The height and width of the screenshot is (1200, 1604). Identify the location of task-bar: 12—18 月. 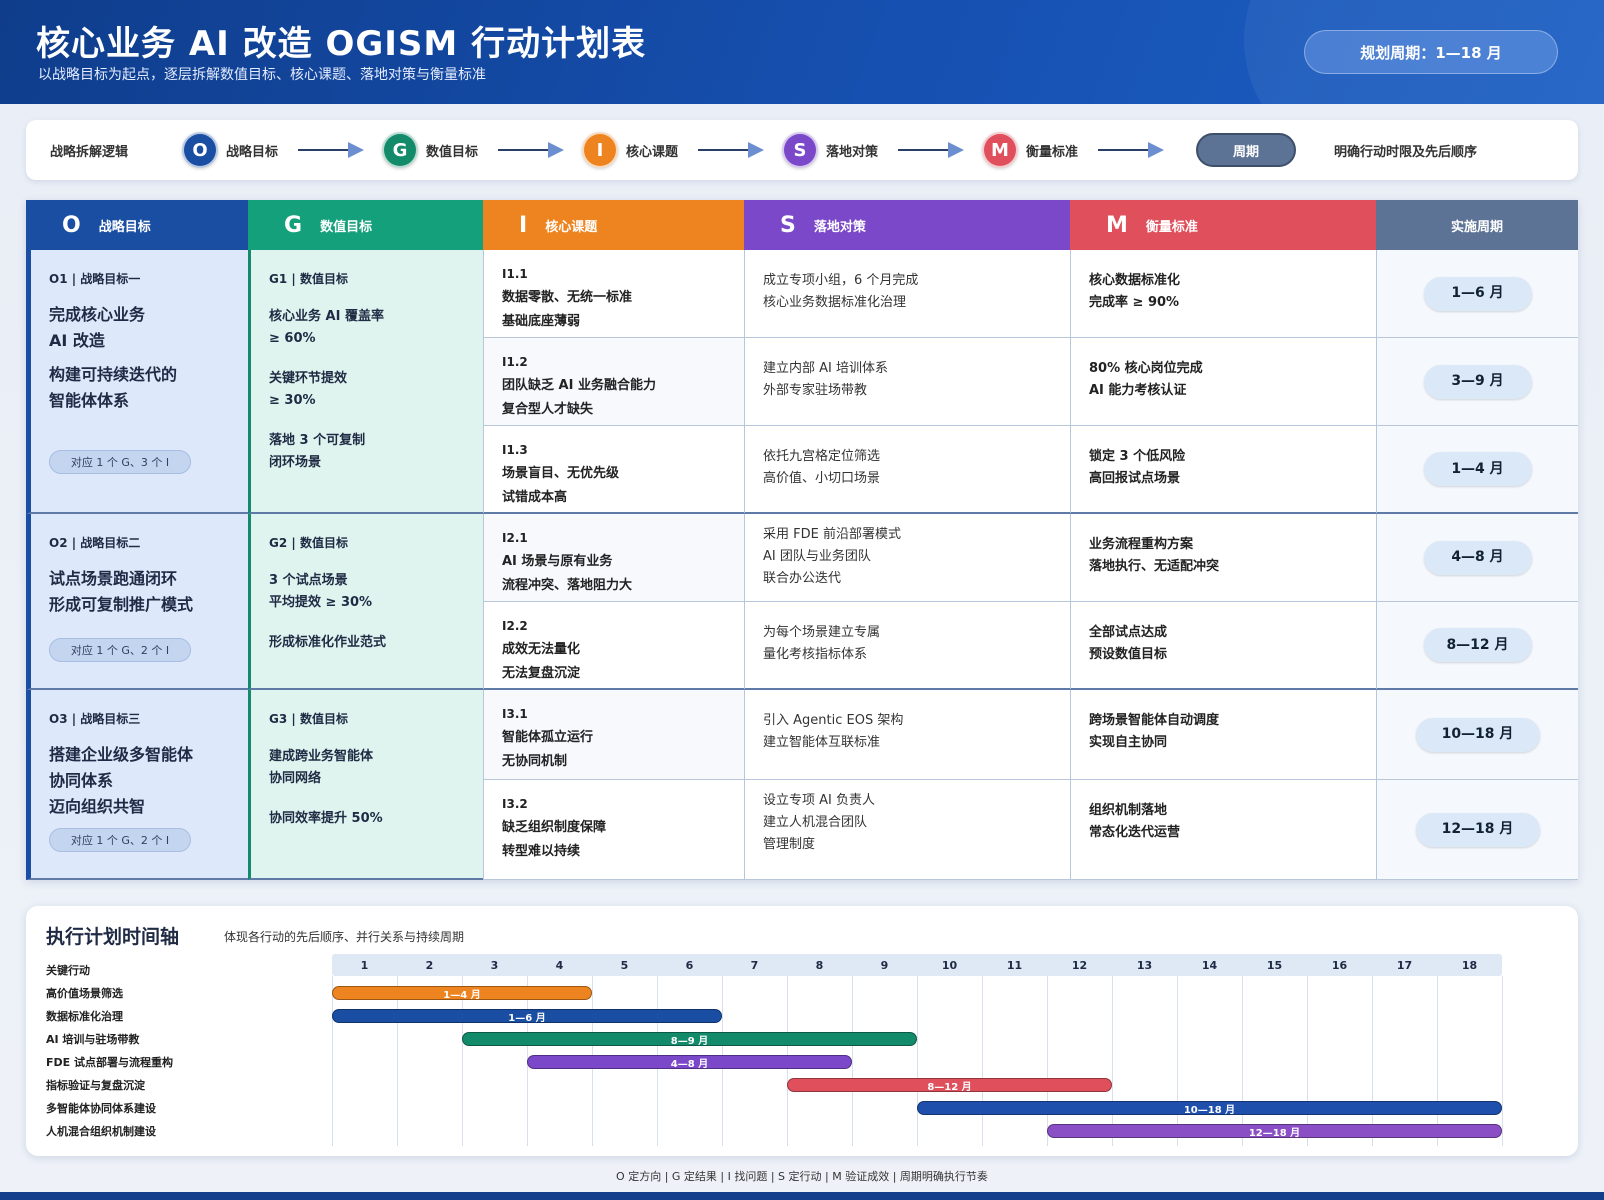
(1274, 1131).